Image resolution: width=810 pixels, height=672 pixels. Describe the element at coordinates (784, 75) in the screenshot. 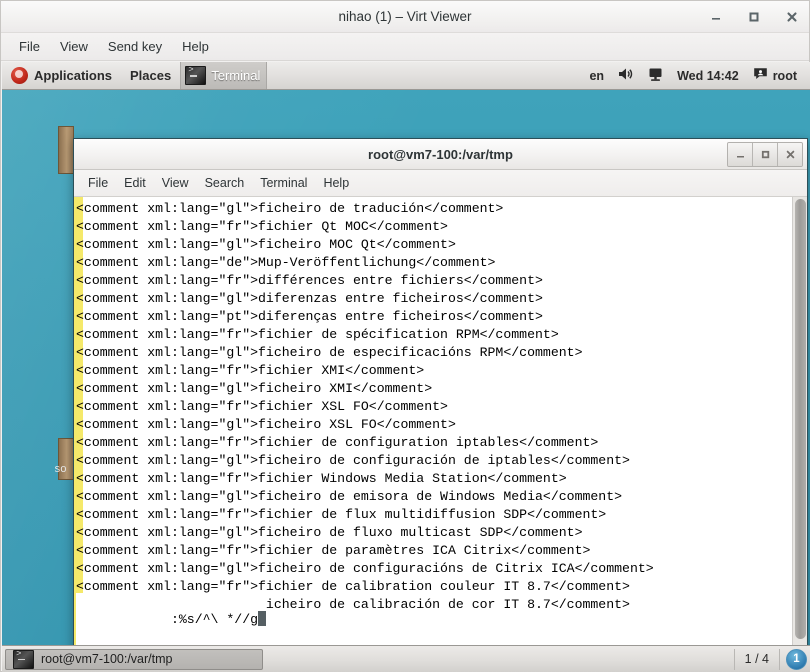

I see `user-menu-label: root` at that location.